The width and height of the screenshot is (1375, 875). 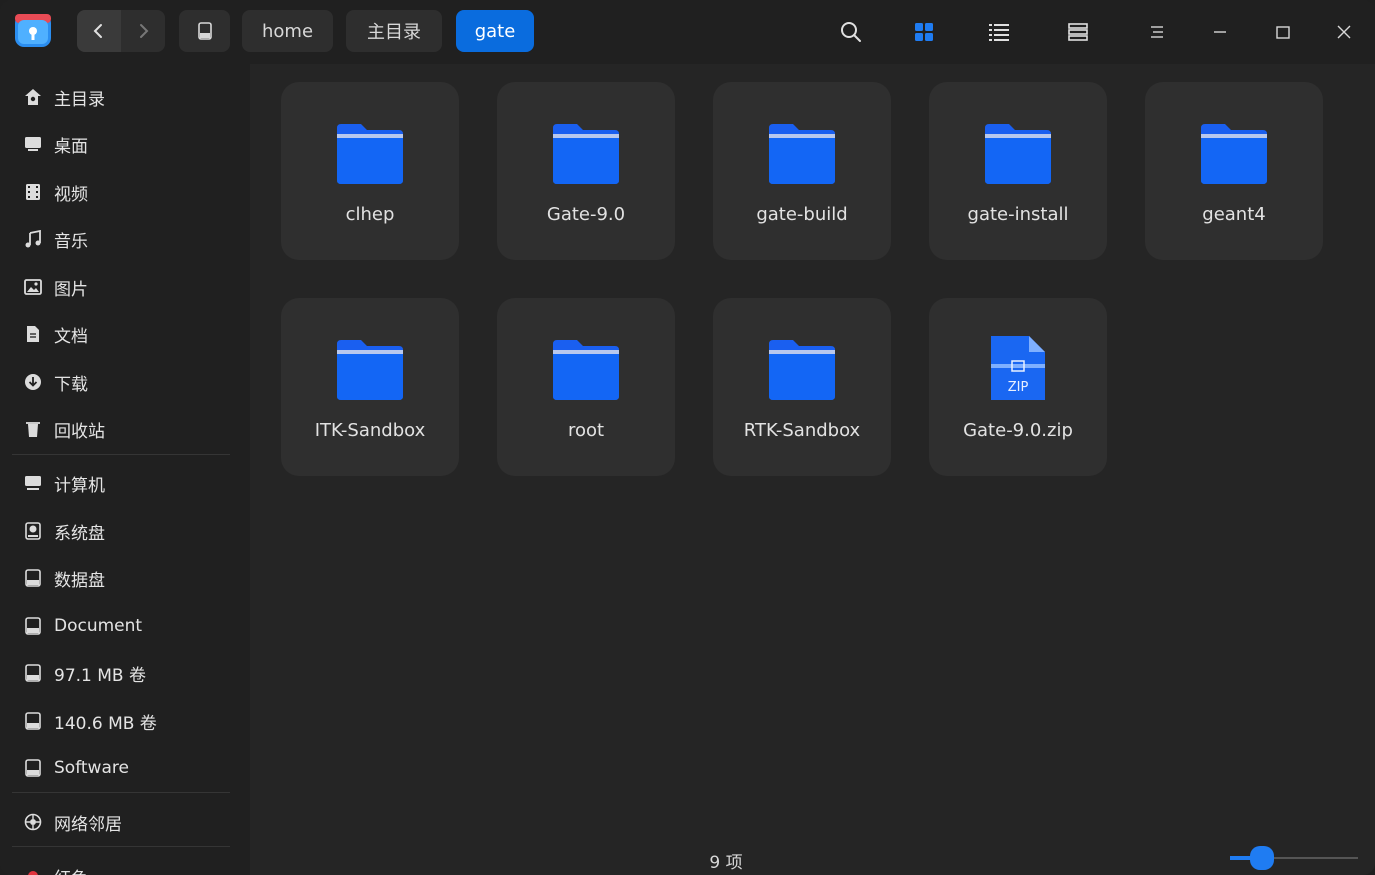 I want to click on sidebar-item-label: 计算机, so click(x=79, y=485).